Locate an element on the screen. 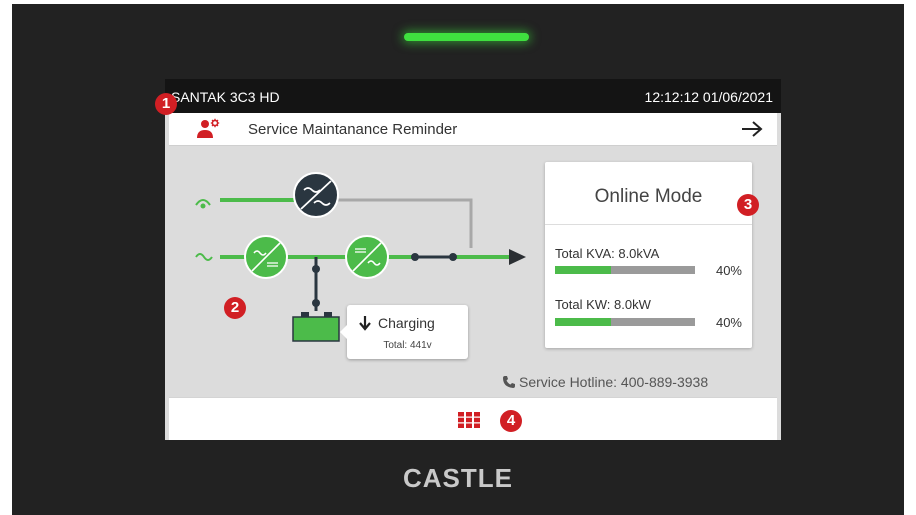  total-kw-label: Total KW: 8.0kW is located at coordinates (603, 304).